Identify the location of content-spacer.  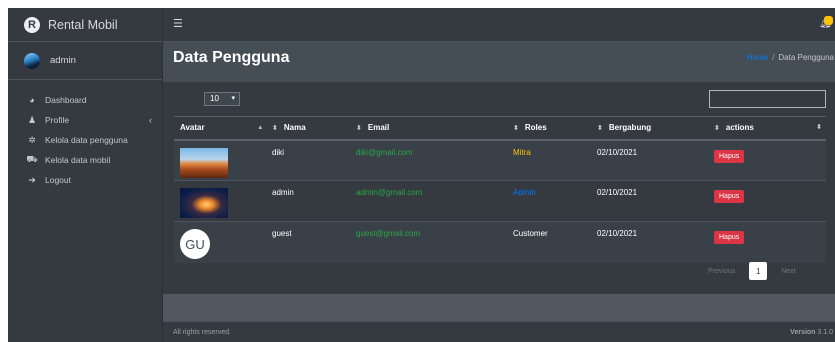
(499, 305).